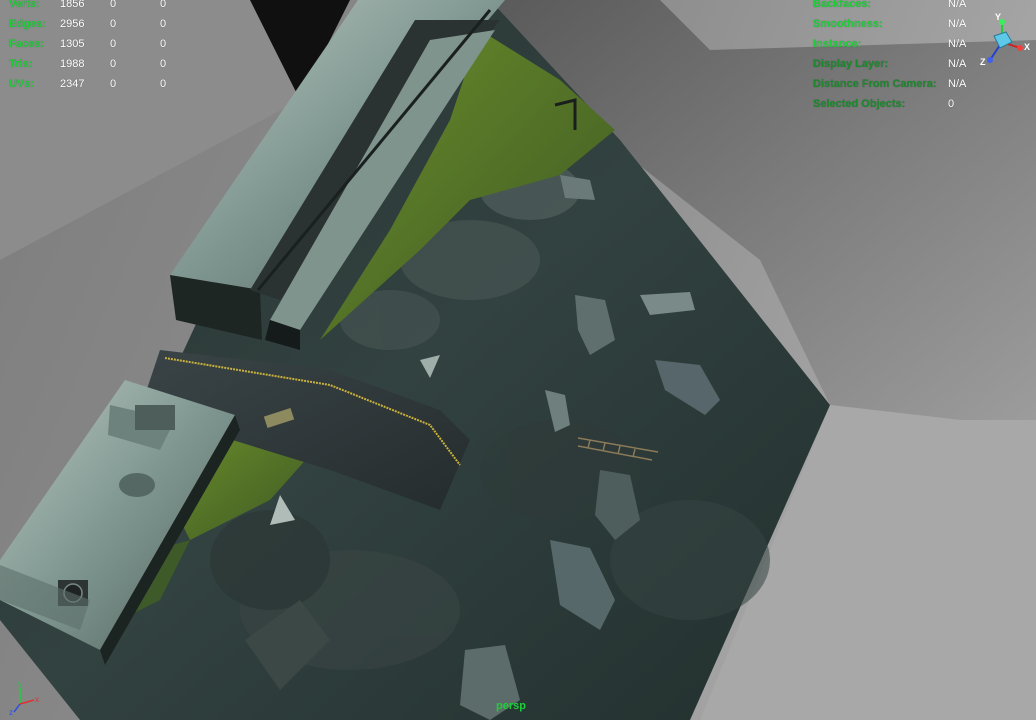 Image resolution: width=1036 pixels, height=720 pixels. I want to click on info-row-distance: Distance From Camera: N/A, so click(893, 84).